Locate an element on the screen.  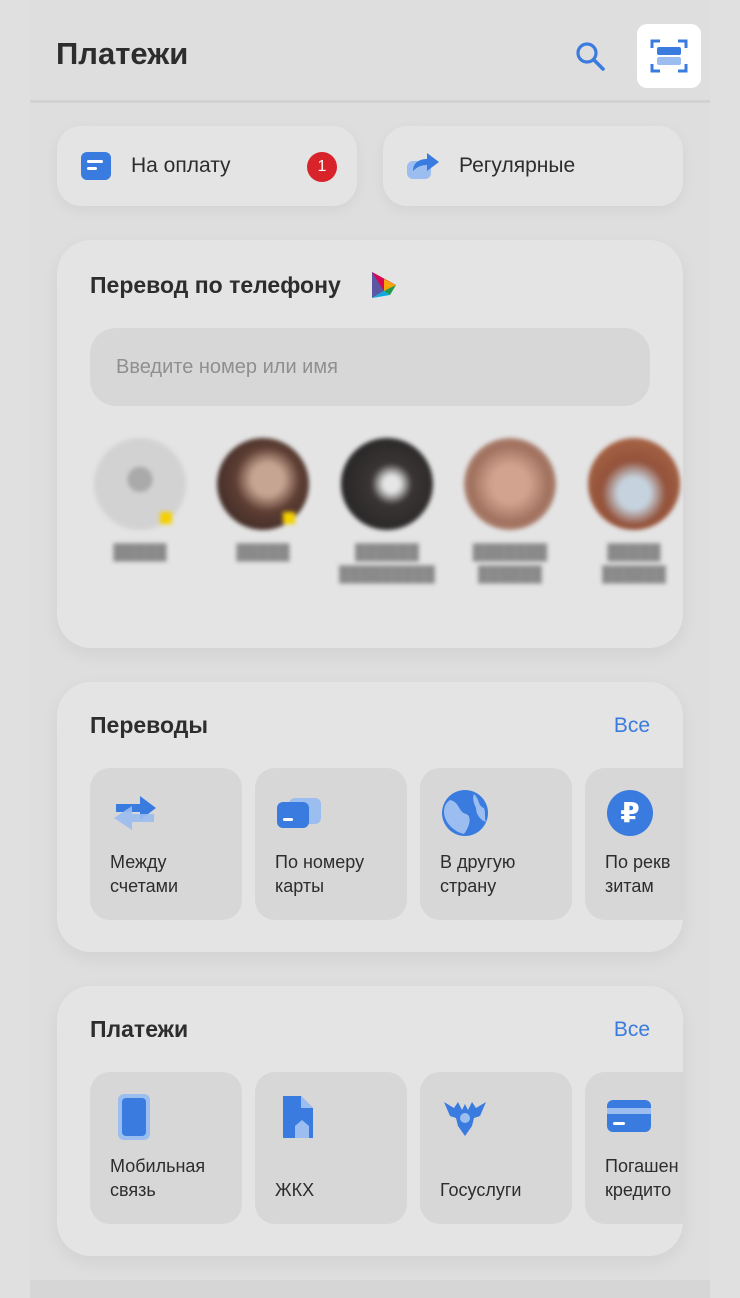
scan-button is located at coordinates (669, 56).